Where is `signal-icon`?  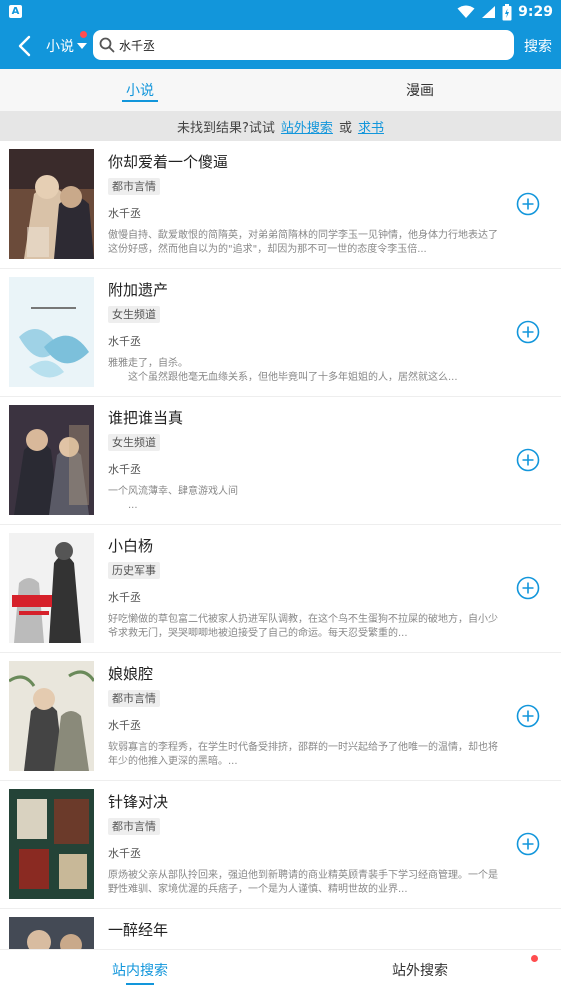
signal-icon is located at coordinates (489, 12).